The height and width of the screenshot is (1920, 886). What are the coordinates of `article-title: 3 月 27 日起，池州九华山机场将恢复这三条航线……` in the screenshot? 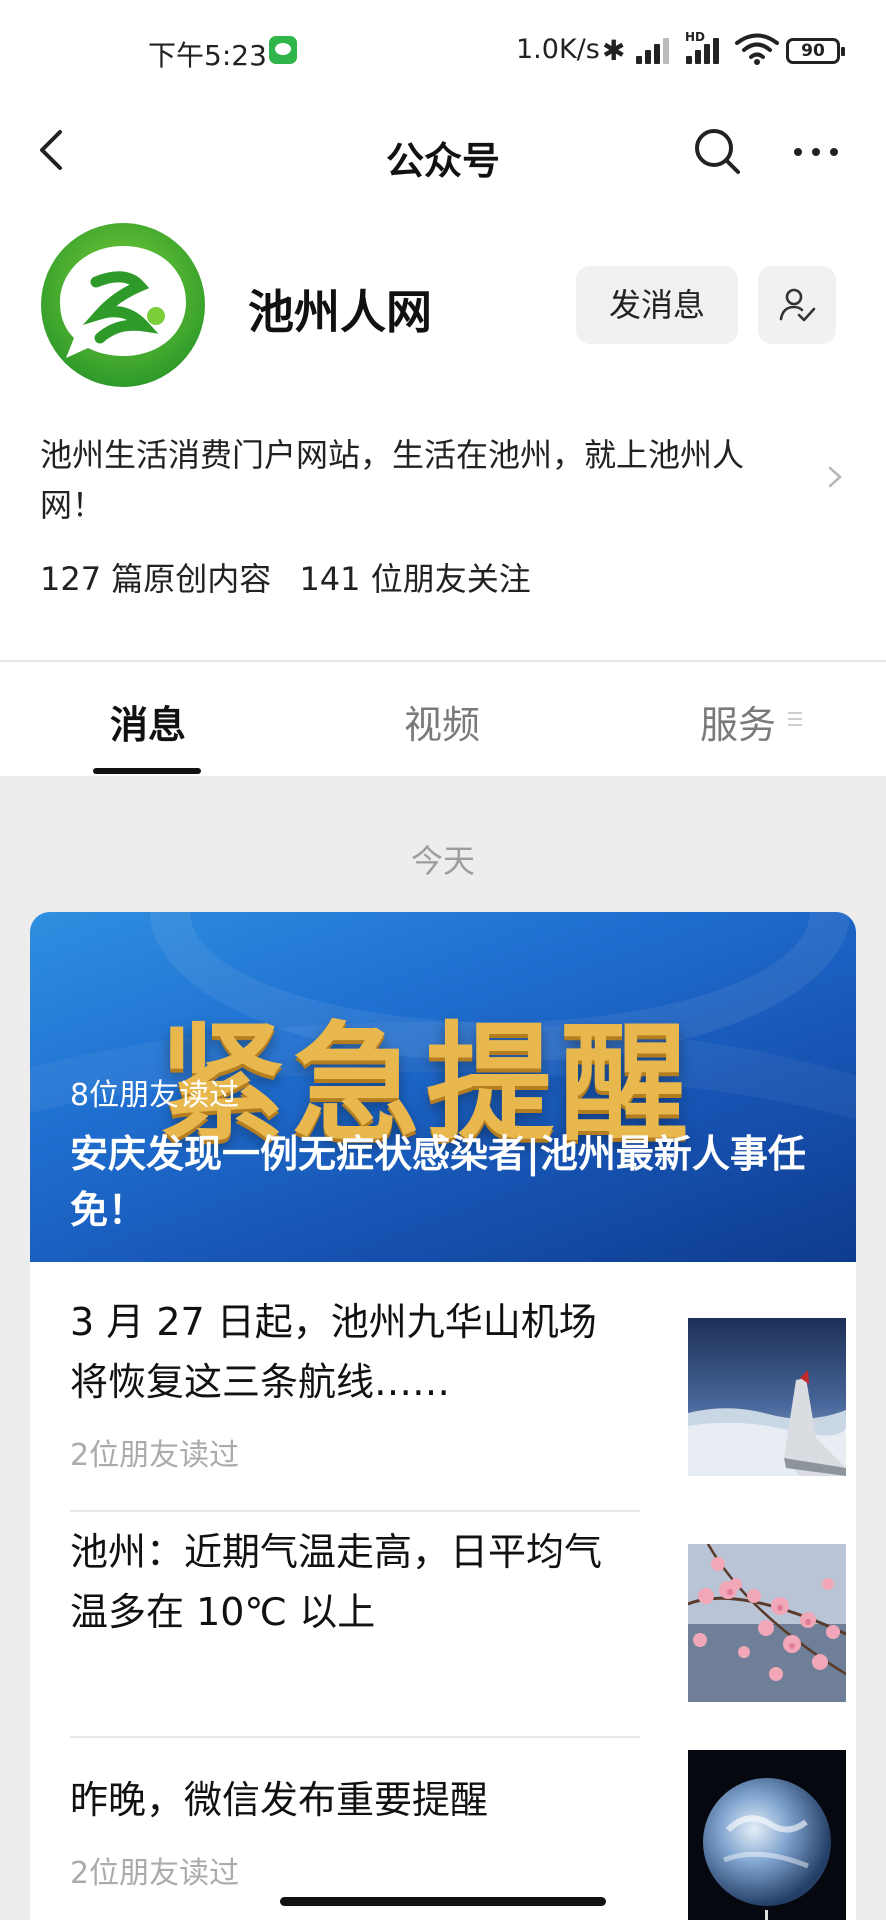 It's located at (333, 1352).